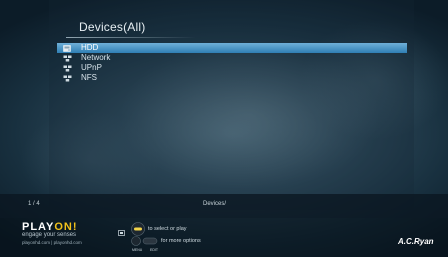 Image resolution: width=448 pixels, height=257 pixels. What do you see at coordinates (181, 241) in the screenshot?
I see `options-hint: for more options` at bounding box center [181, 241].